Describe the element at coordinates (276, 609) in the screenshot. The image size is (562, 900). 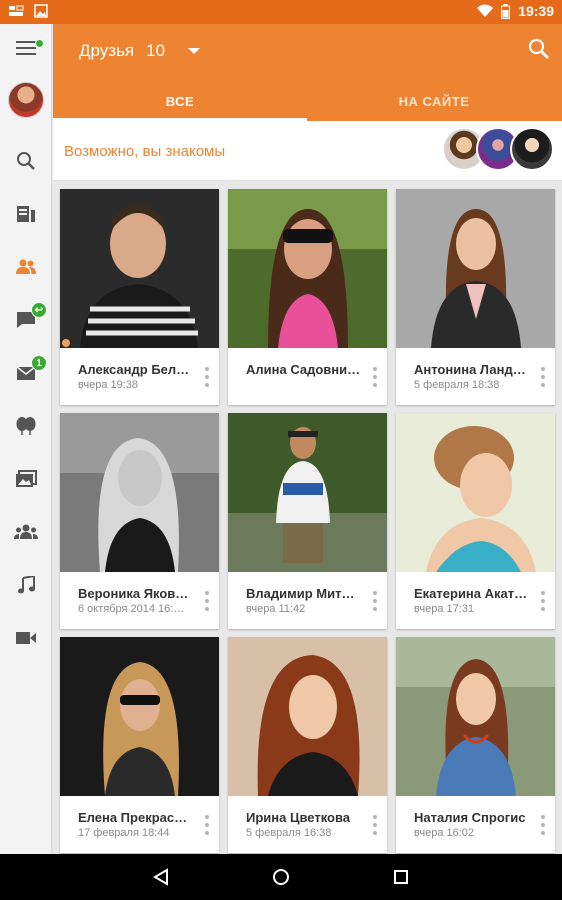
I see `friend-last-seen: вчера 11:42` at that location.